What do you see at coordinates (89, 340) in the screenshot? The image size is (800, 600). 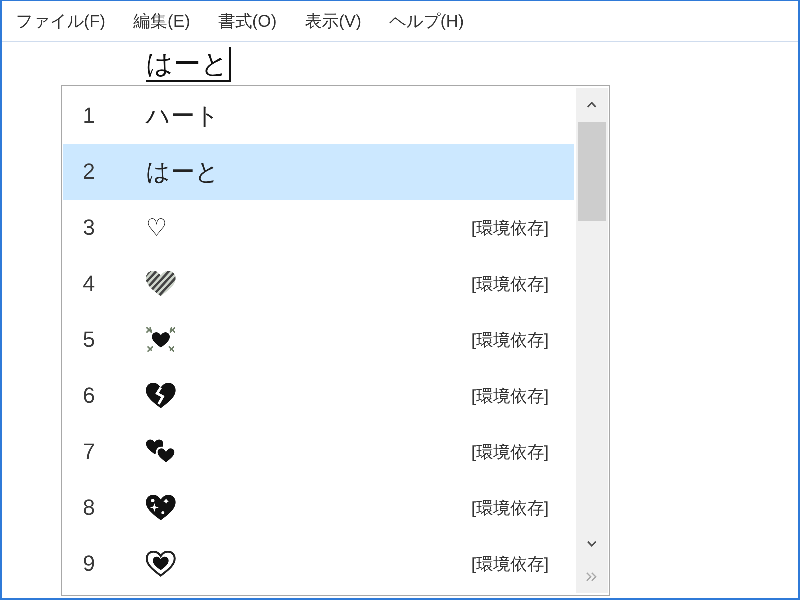 I see `candidate-number: 5` at bounding box center [89, 340].